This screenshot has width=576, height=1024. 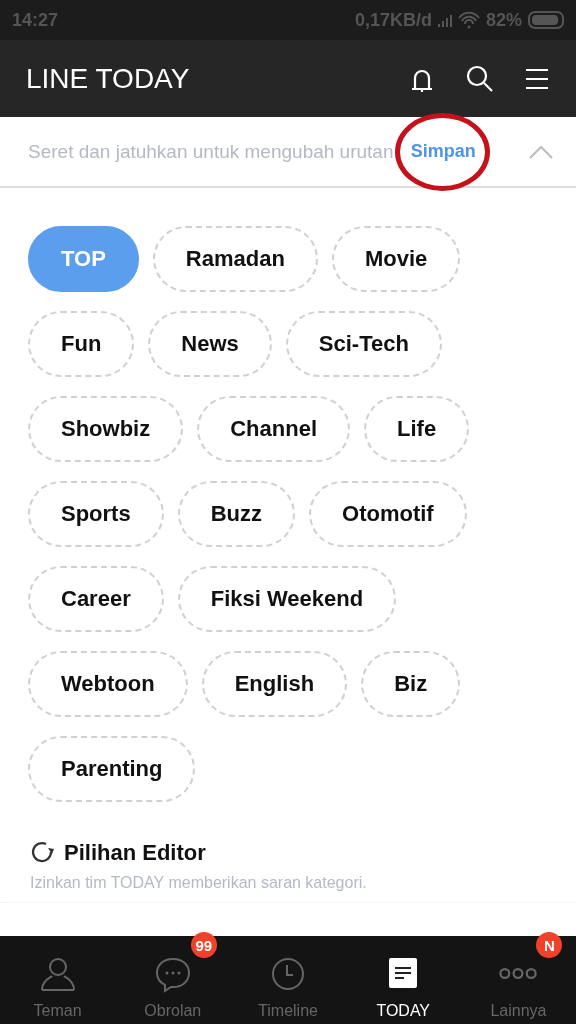 What do you see at coordinates (108, 684) in the screenshot?
I see `category-chip: Webtoon` at bounding box center [108, 684].